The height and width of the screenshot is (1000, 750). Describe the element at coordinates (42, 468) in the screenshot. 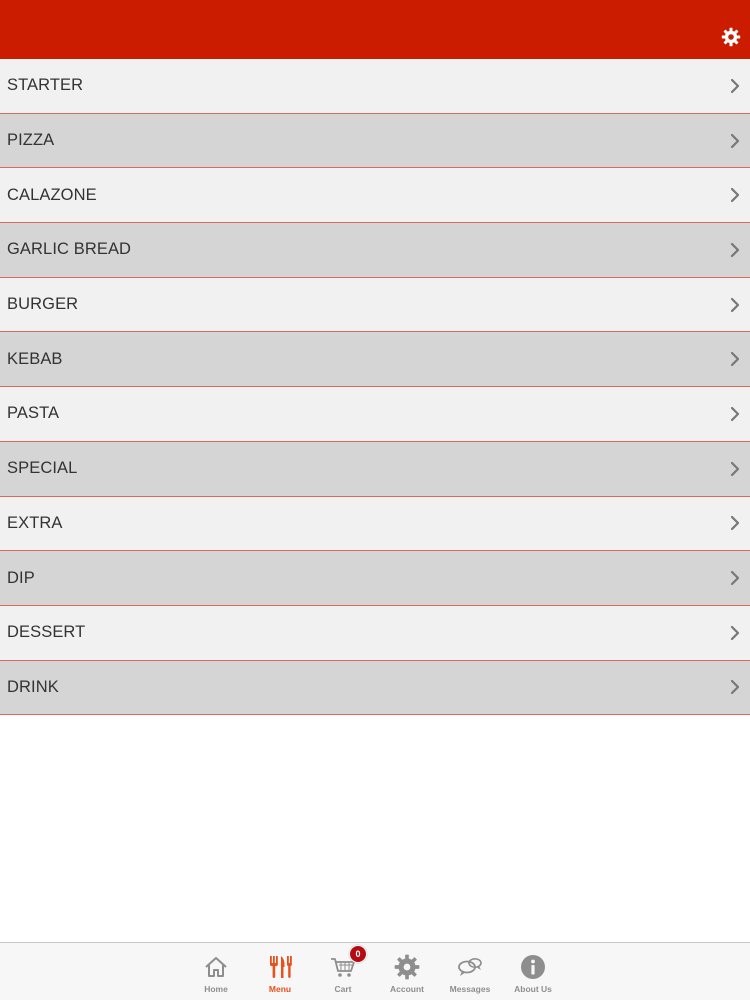

I see `menu-item-label: SPECIAL` at that location.